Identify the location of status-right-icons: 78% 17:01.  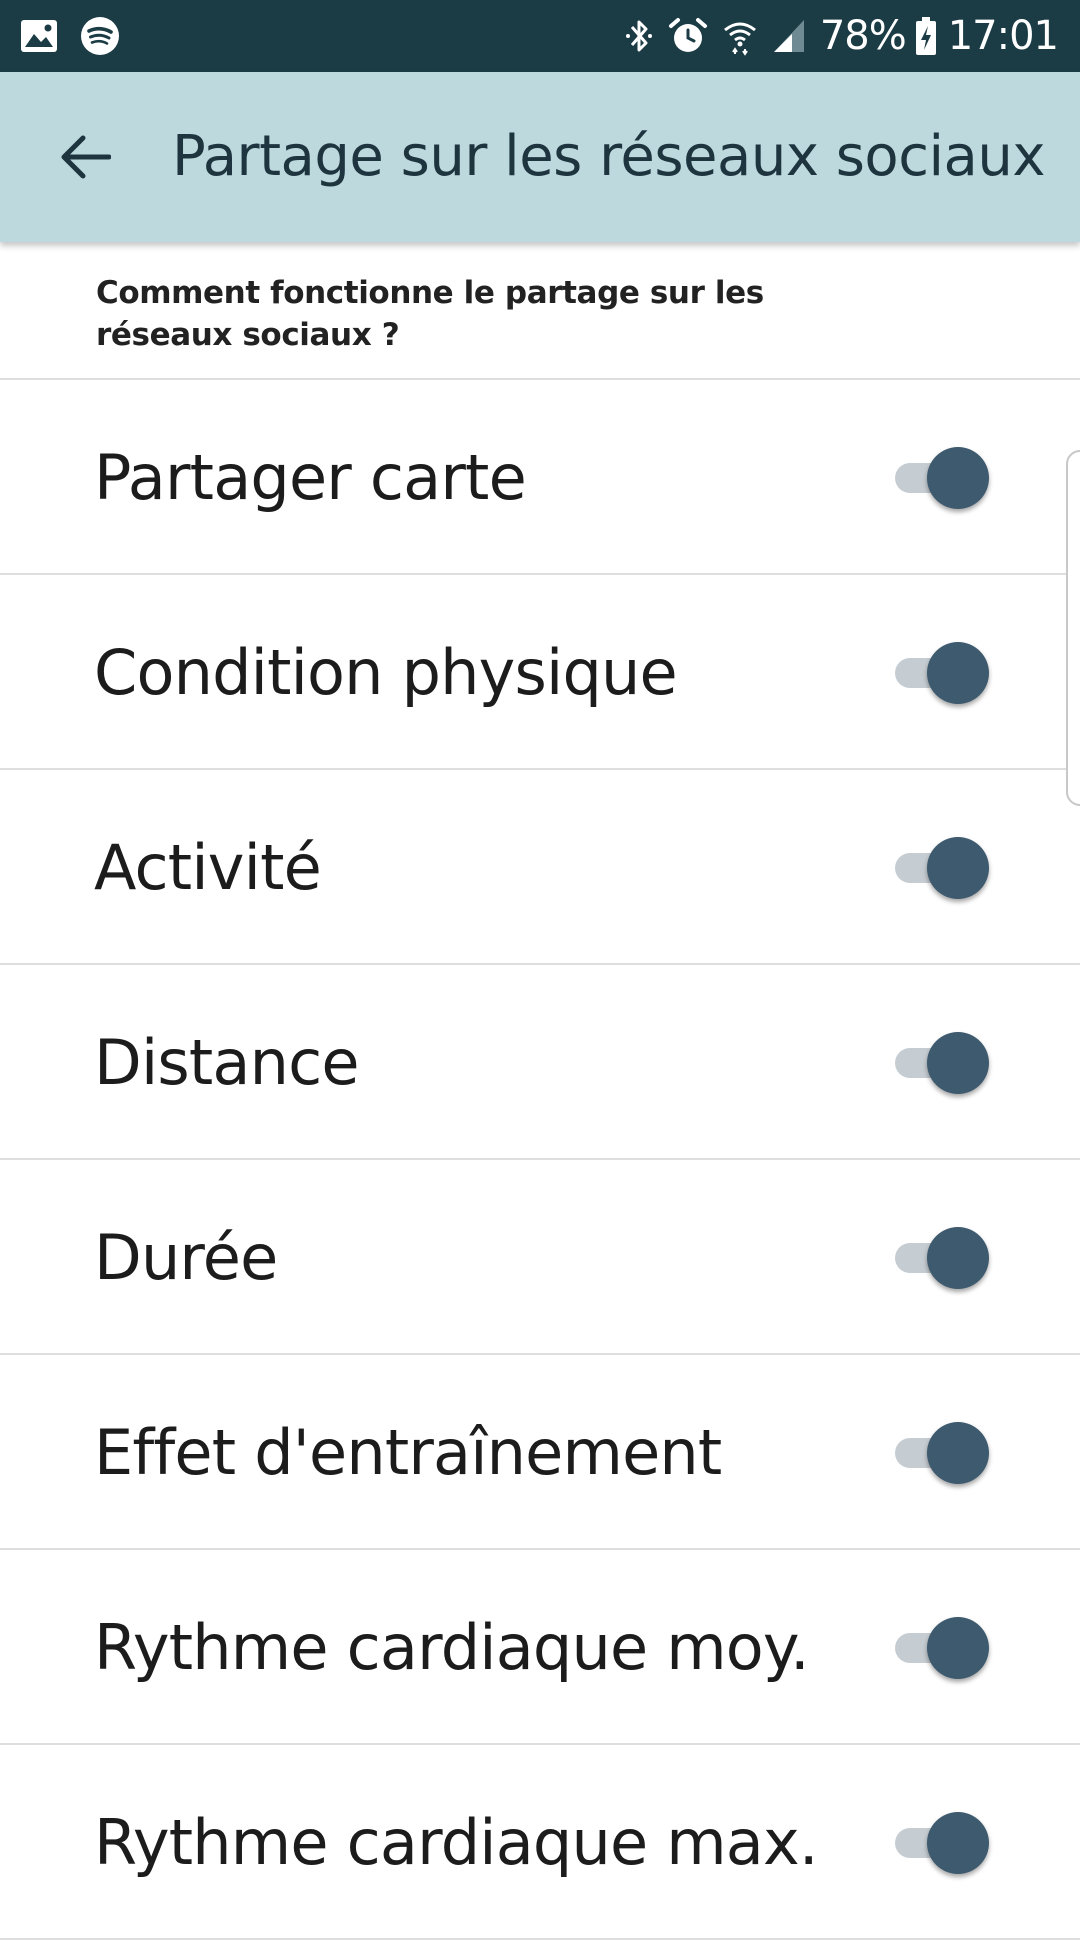
(841, 36).